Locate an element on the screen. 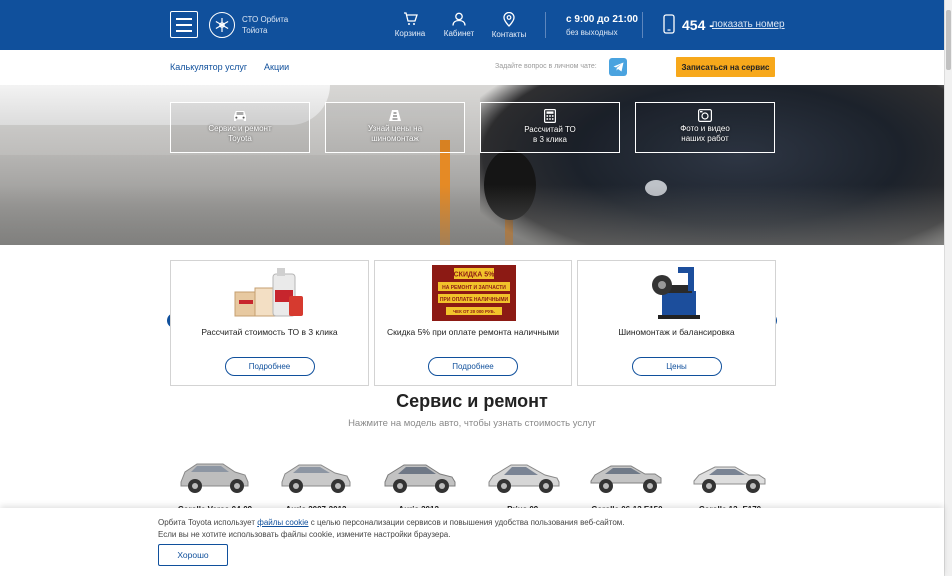 The image size is (952, 576). telegram-icon is located at coordinates (618, 67).